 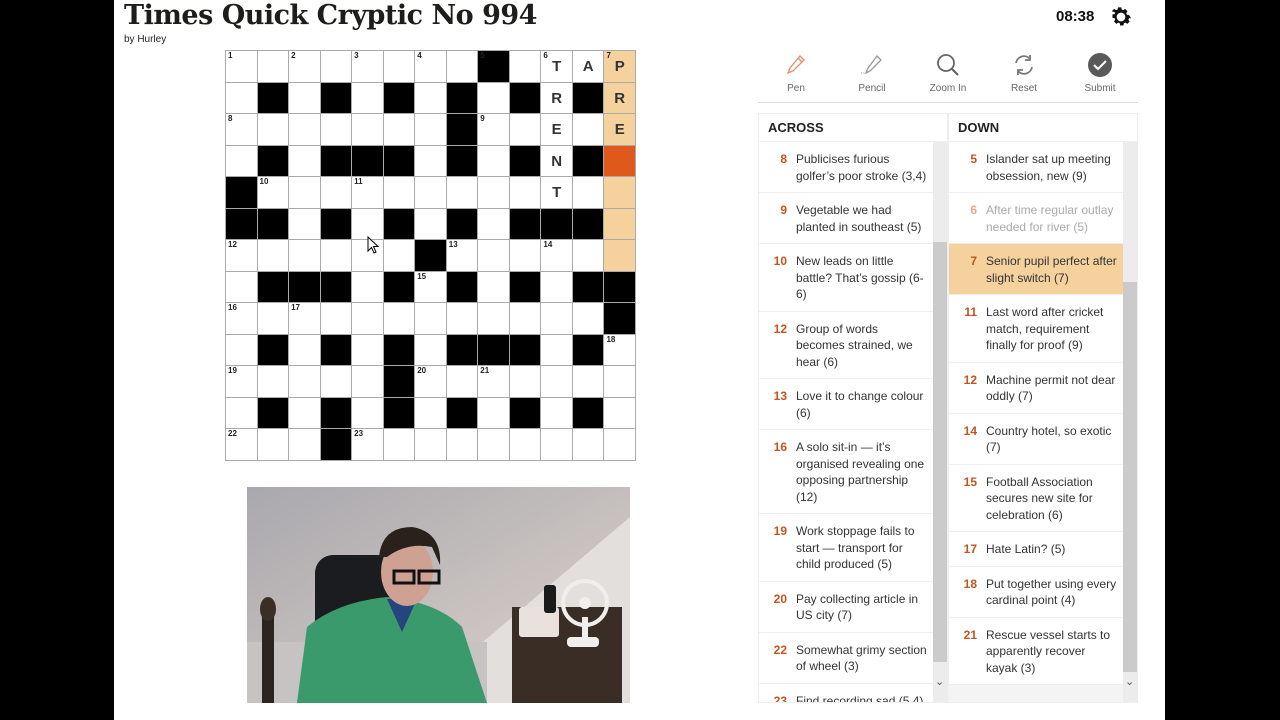 What do you see at coordinates (430, 287) in the screenshot?
I see `grid-cell: 15` at bounding box center [430, 287].